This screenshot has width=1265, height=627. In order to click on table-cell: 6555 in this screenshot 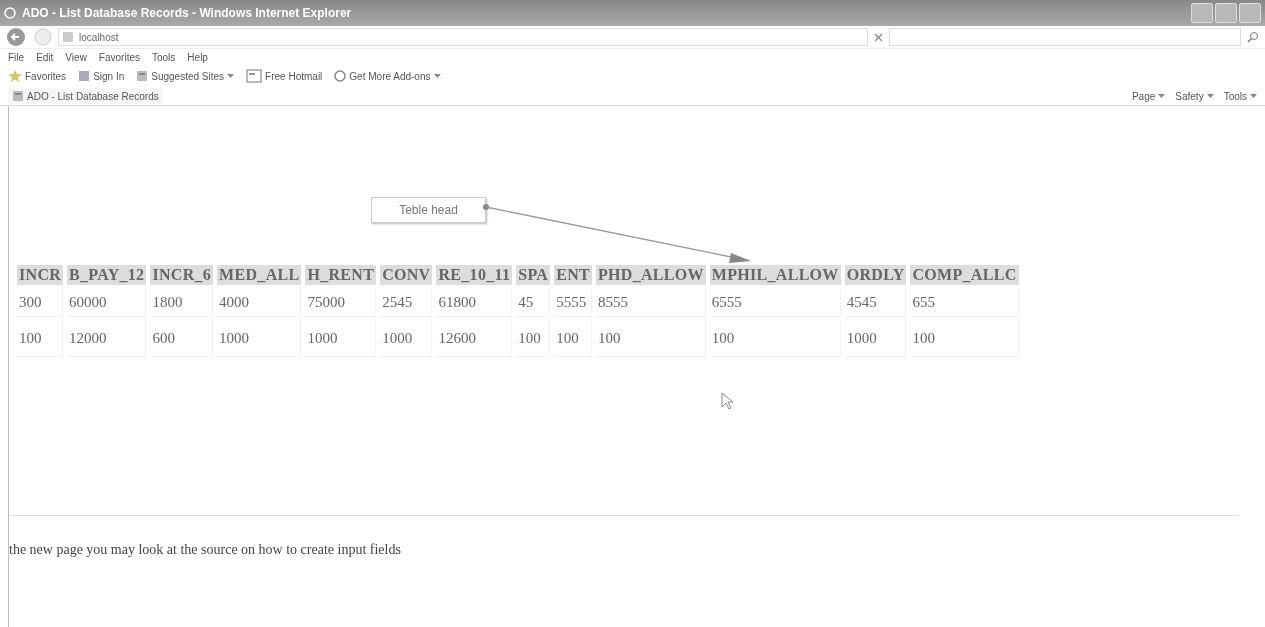, I will do `click(775, 302)`.